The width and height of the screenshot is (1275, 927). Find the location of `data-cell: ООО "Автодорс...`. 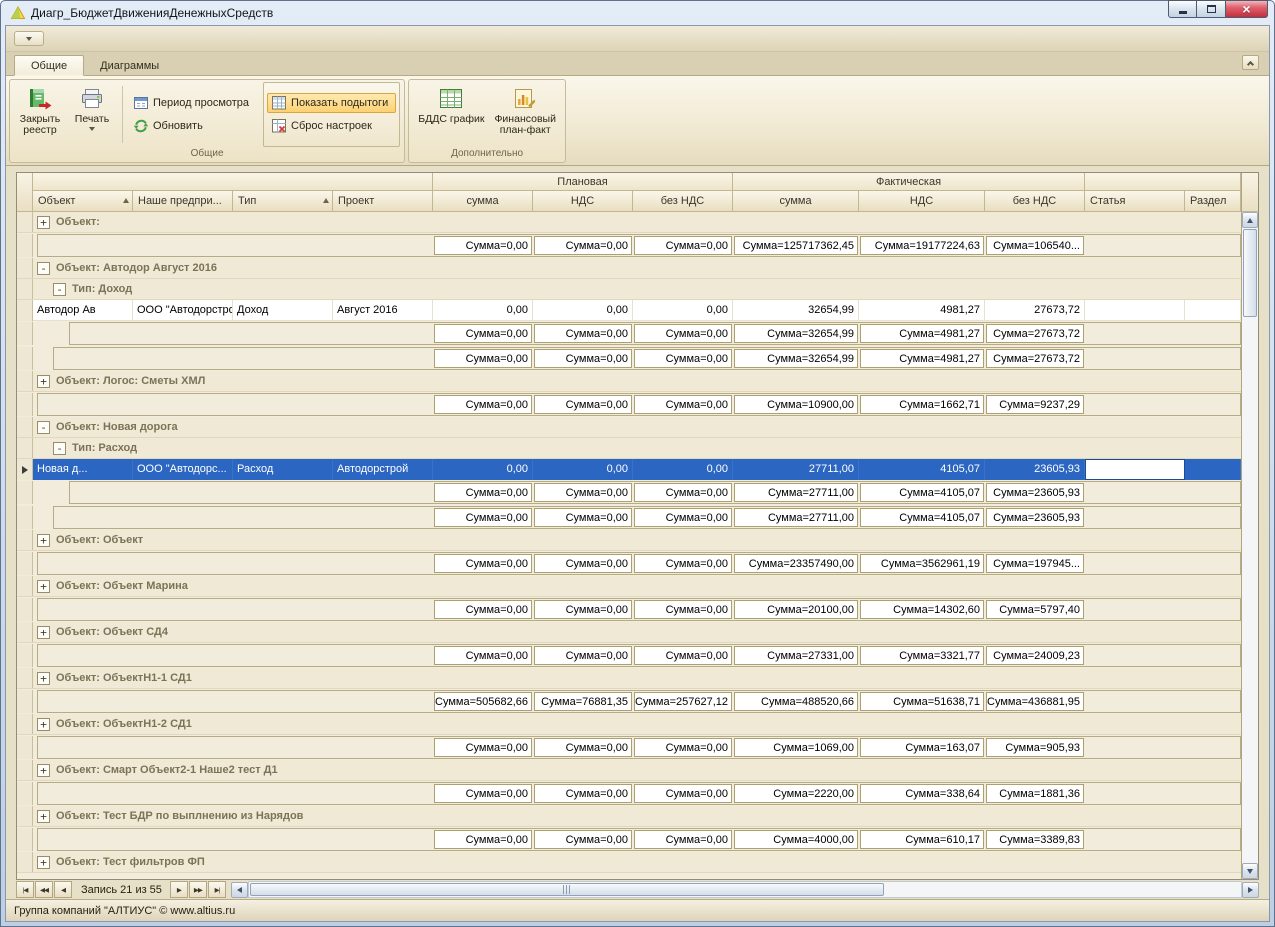

data-cell: ООО "Автодорс... is located at coordinates (183, 469).